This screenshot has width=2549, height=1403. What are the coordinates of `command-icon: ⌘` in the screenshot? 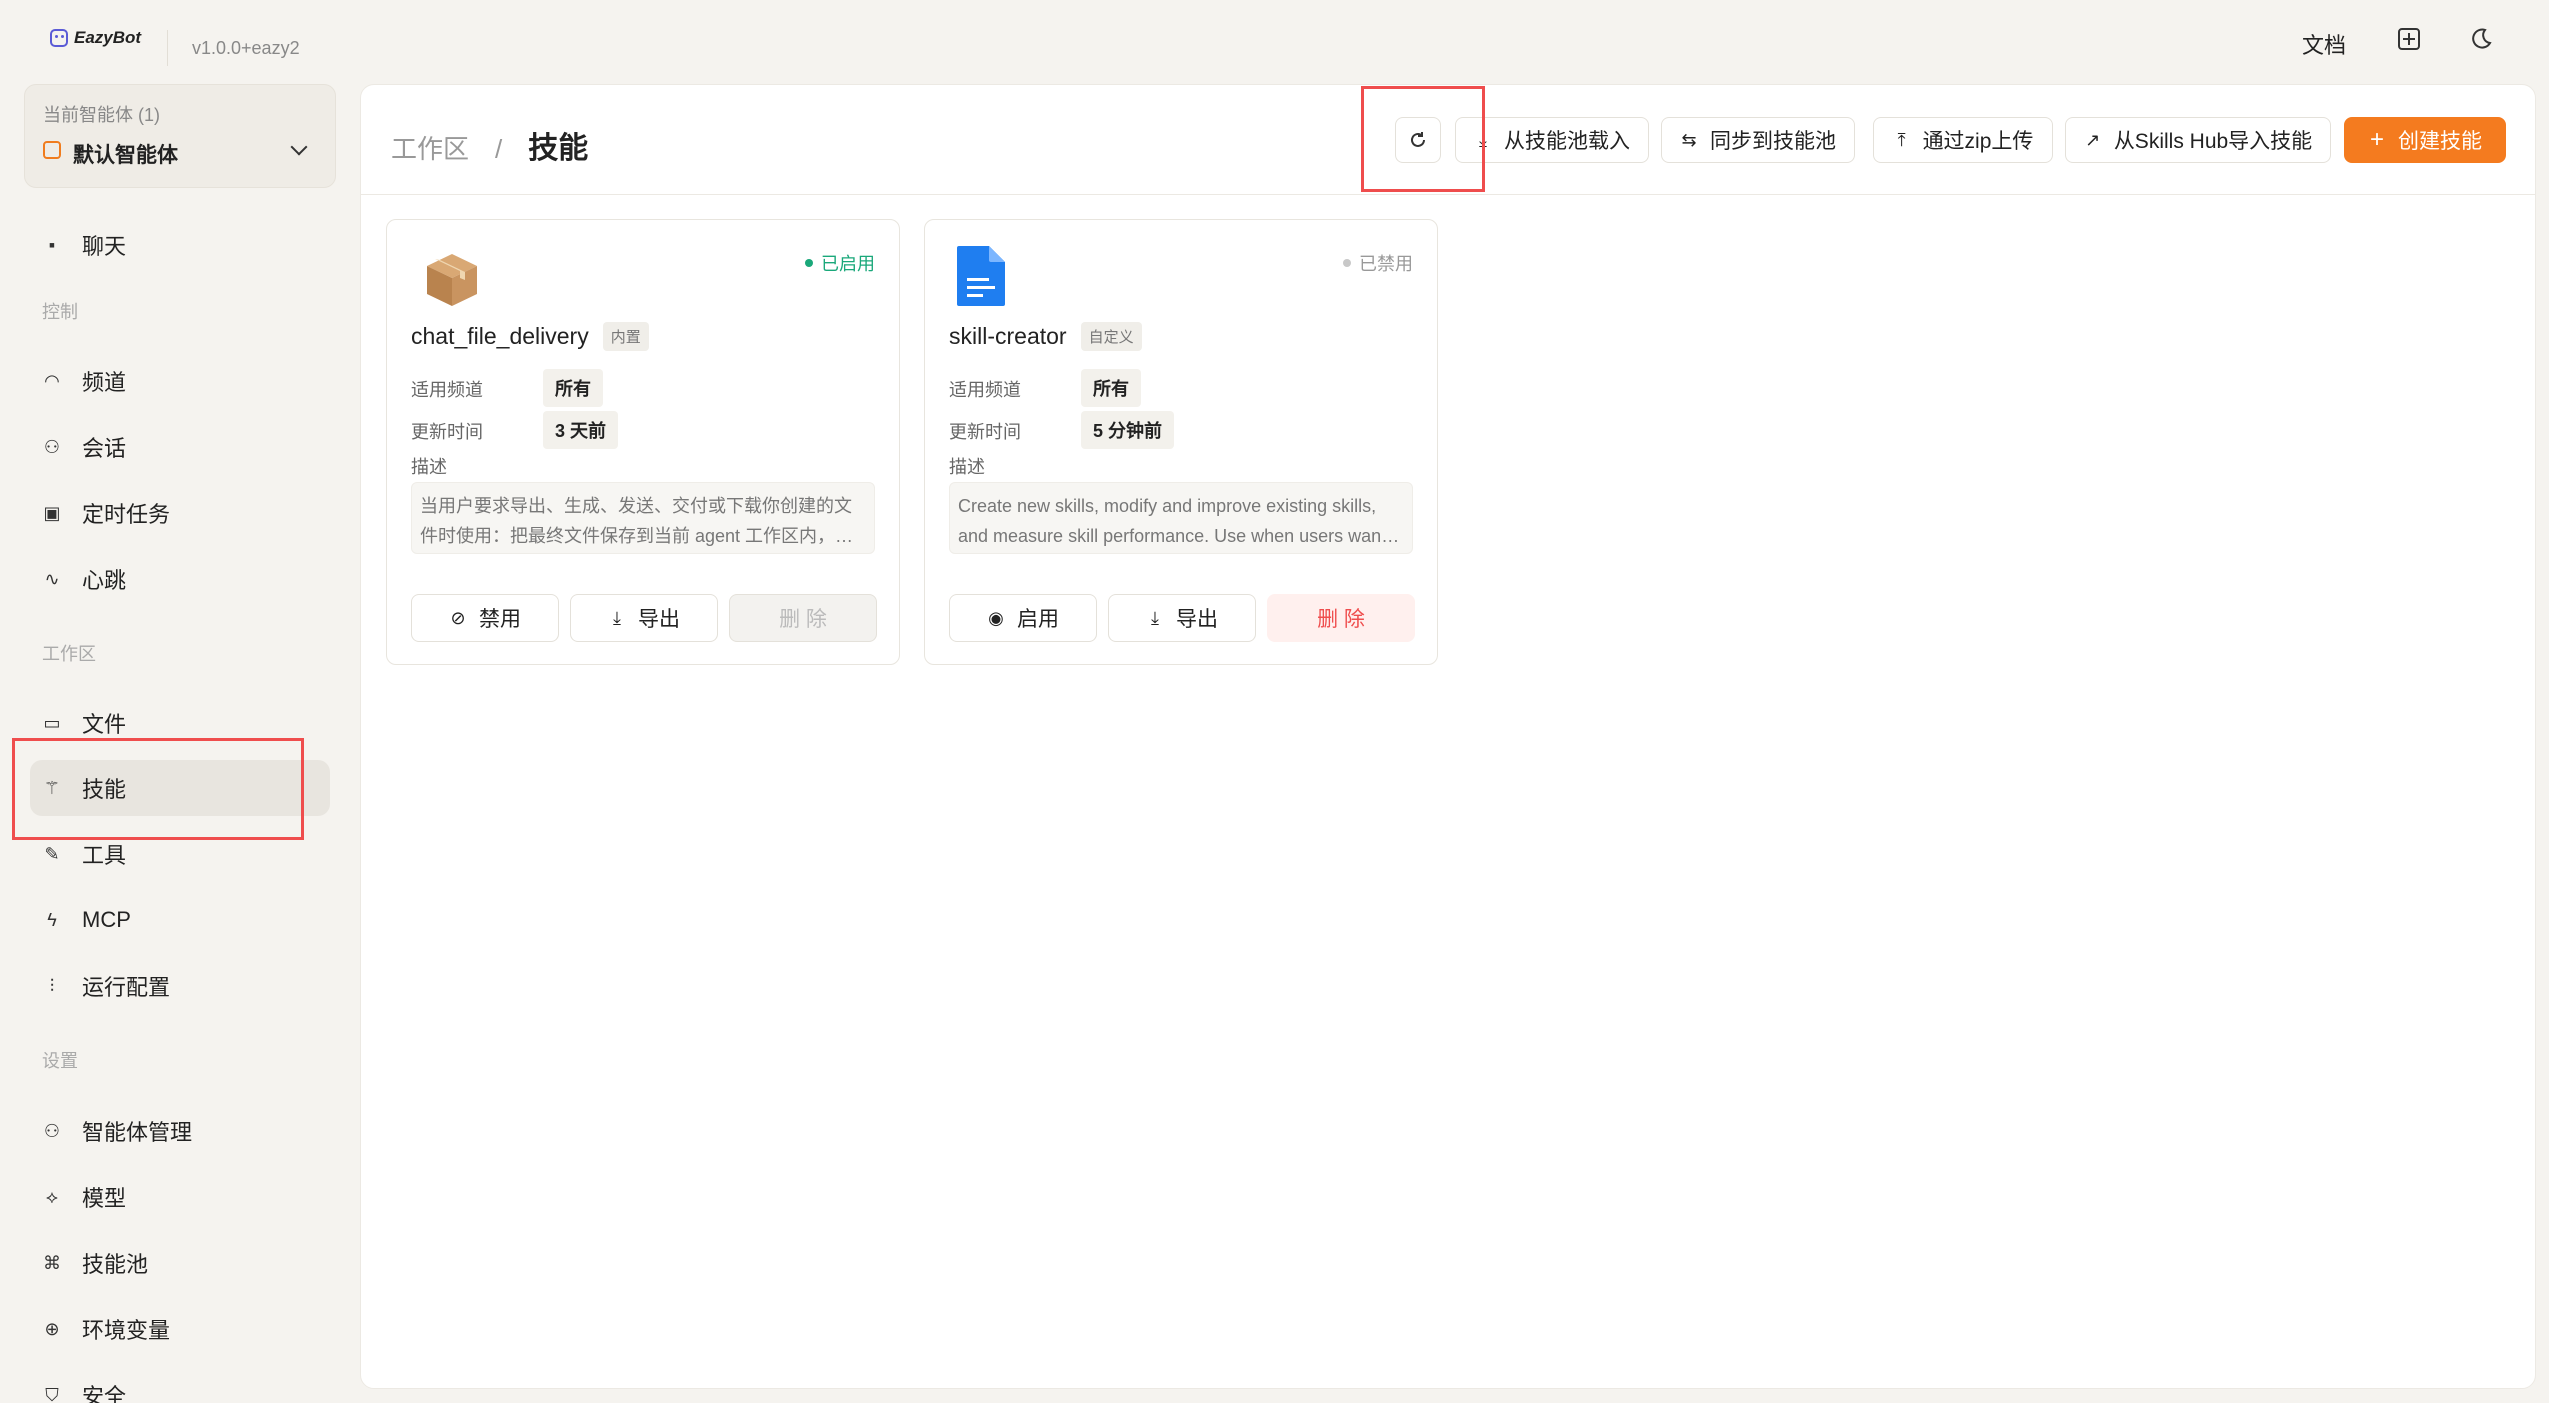 It's located at (52, 1263).